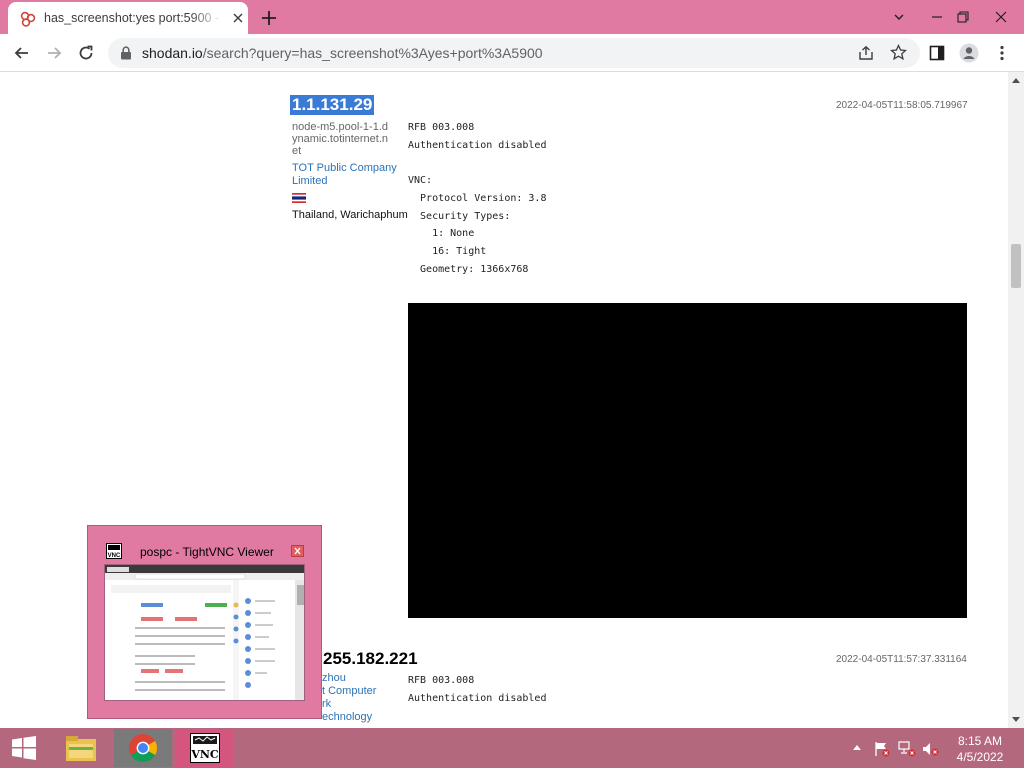  What do you see at coordinates (969, 53) in the screenshot?
I see `profile-avatar-icon` at bounding box center [969, 53].